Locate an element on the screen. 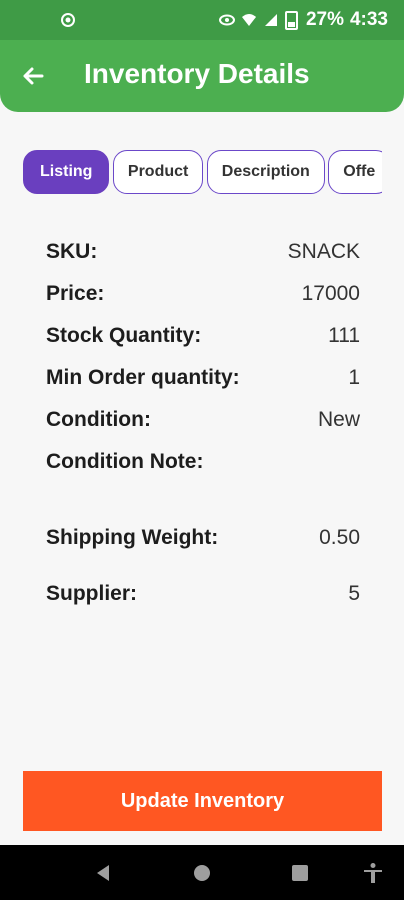  shipping-weight-value: 0.50 is located at coordinates (339, 537).